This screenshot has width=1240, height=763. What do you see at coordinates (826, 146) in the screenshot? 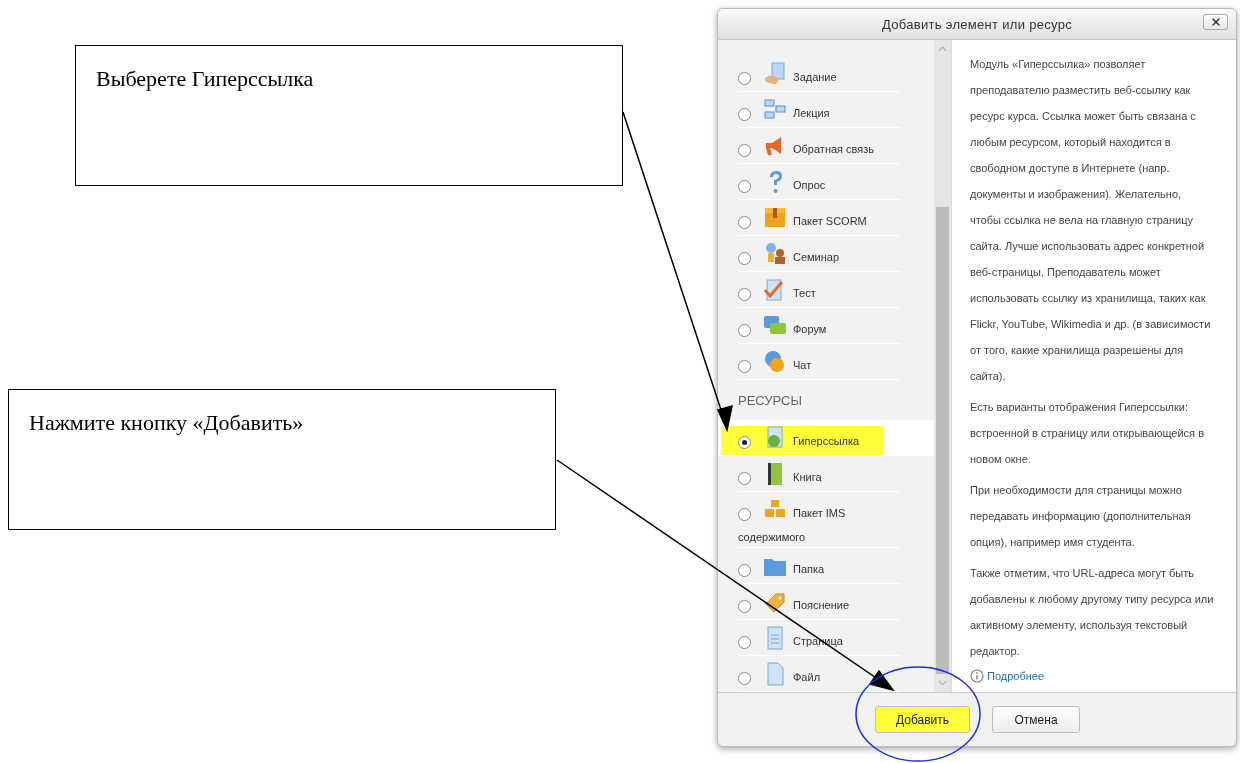
I see `module-option: Обратная связь` at bounding box center [826, 146].